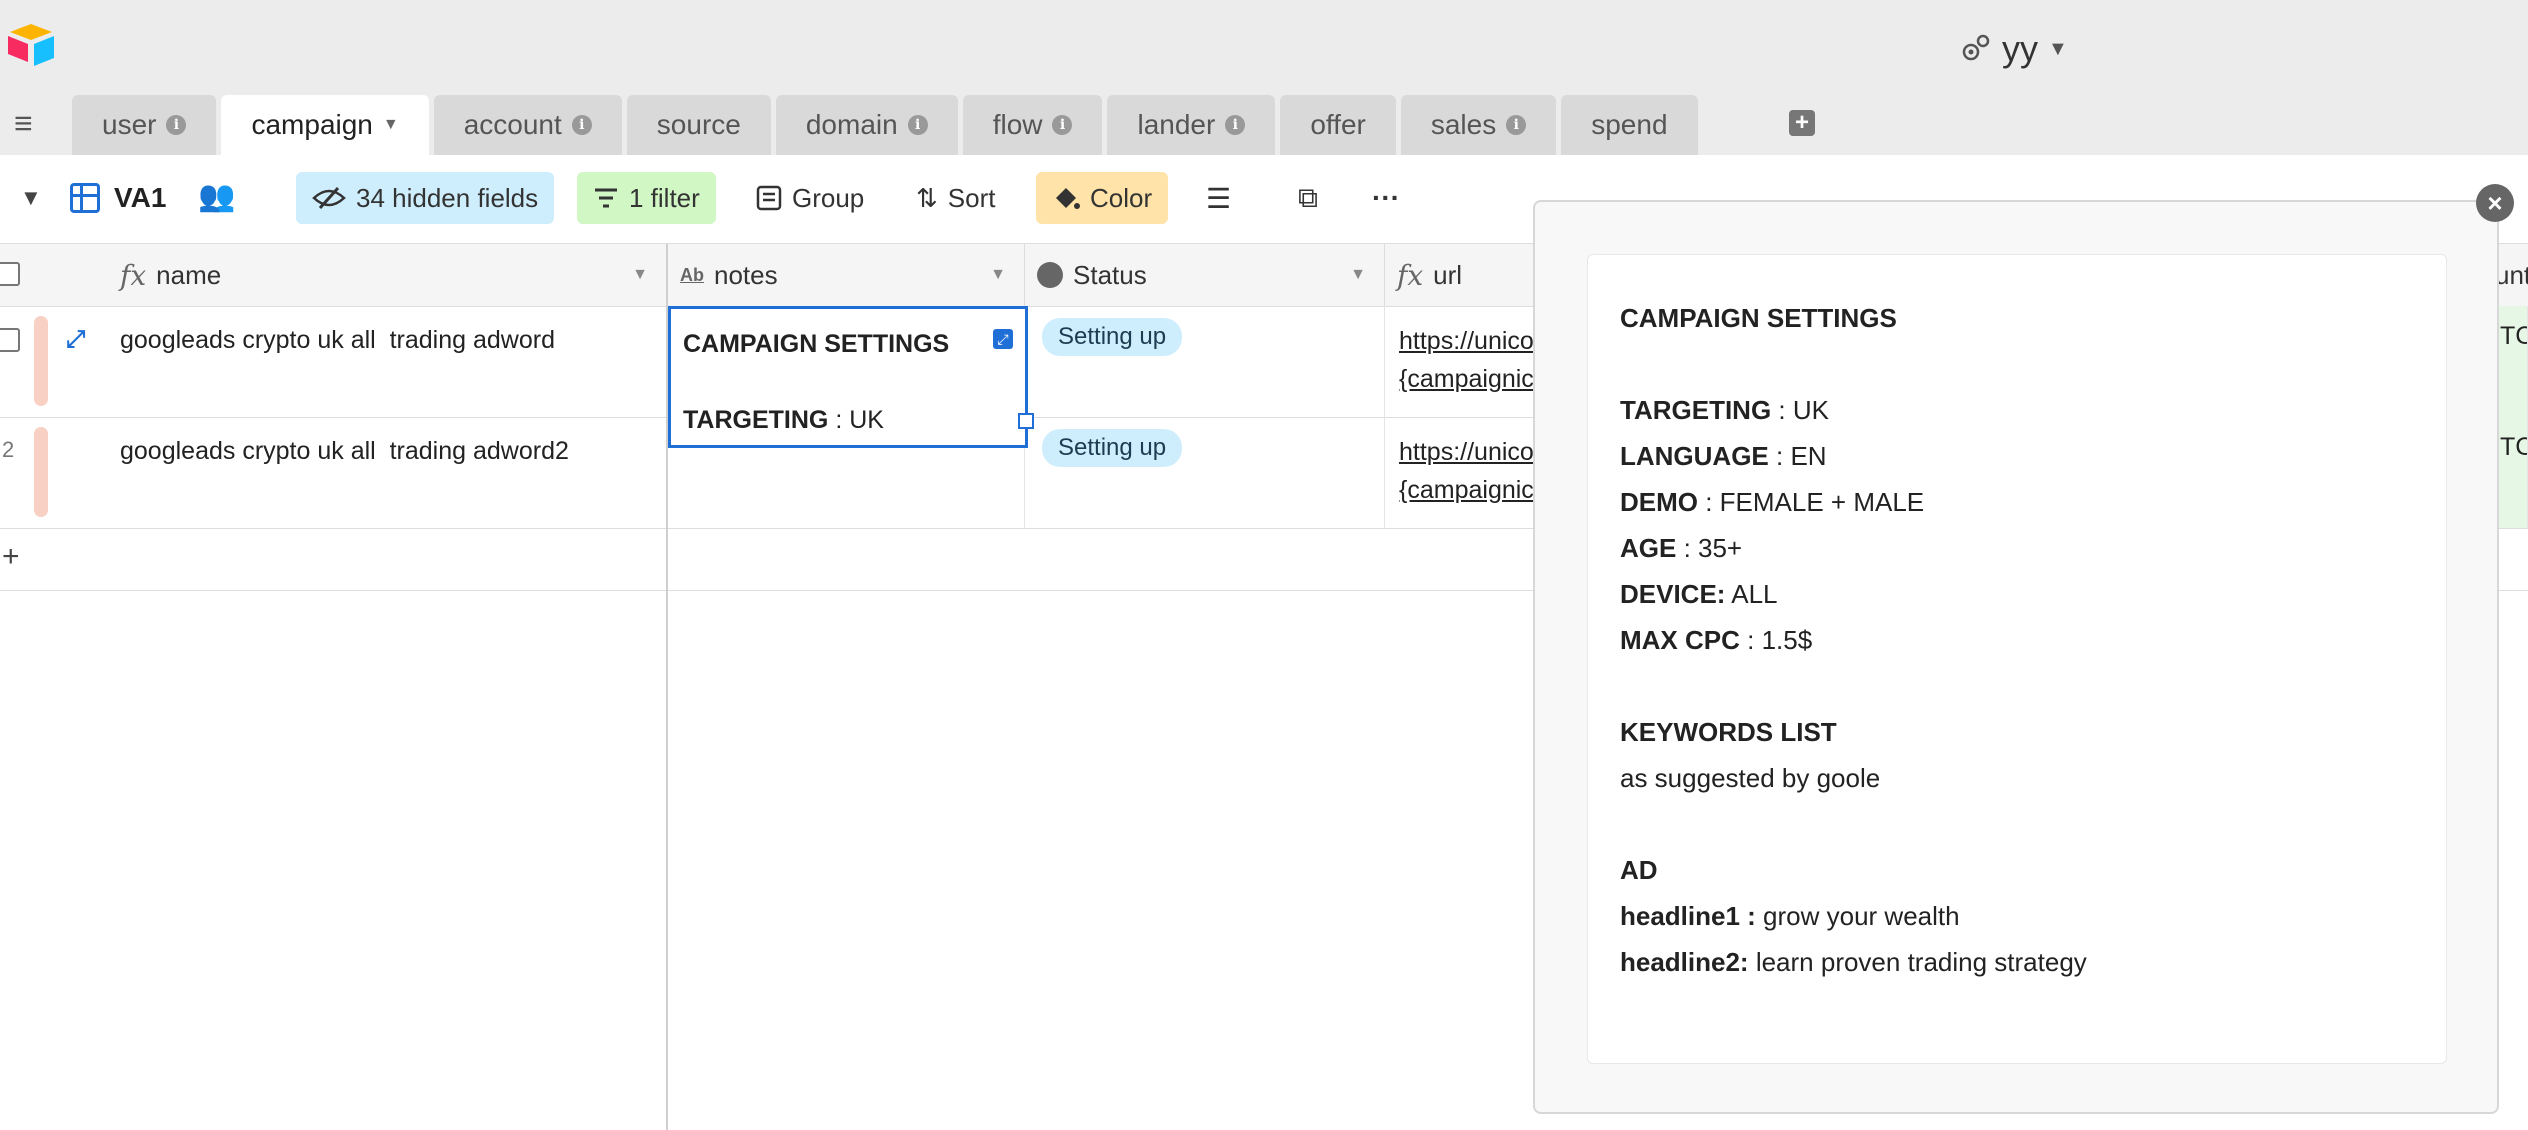 Image resolution: width=2528 pixels, height=1130 pixels. What do you see at coordinates (10, 340) in the screenshot?
I see `row-checkbox` at bounding box center [10, 340].